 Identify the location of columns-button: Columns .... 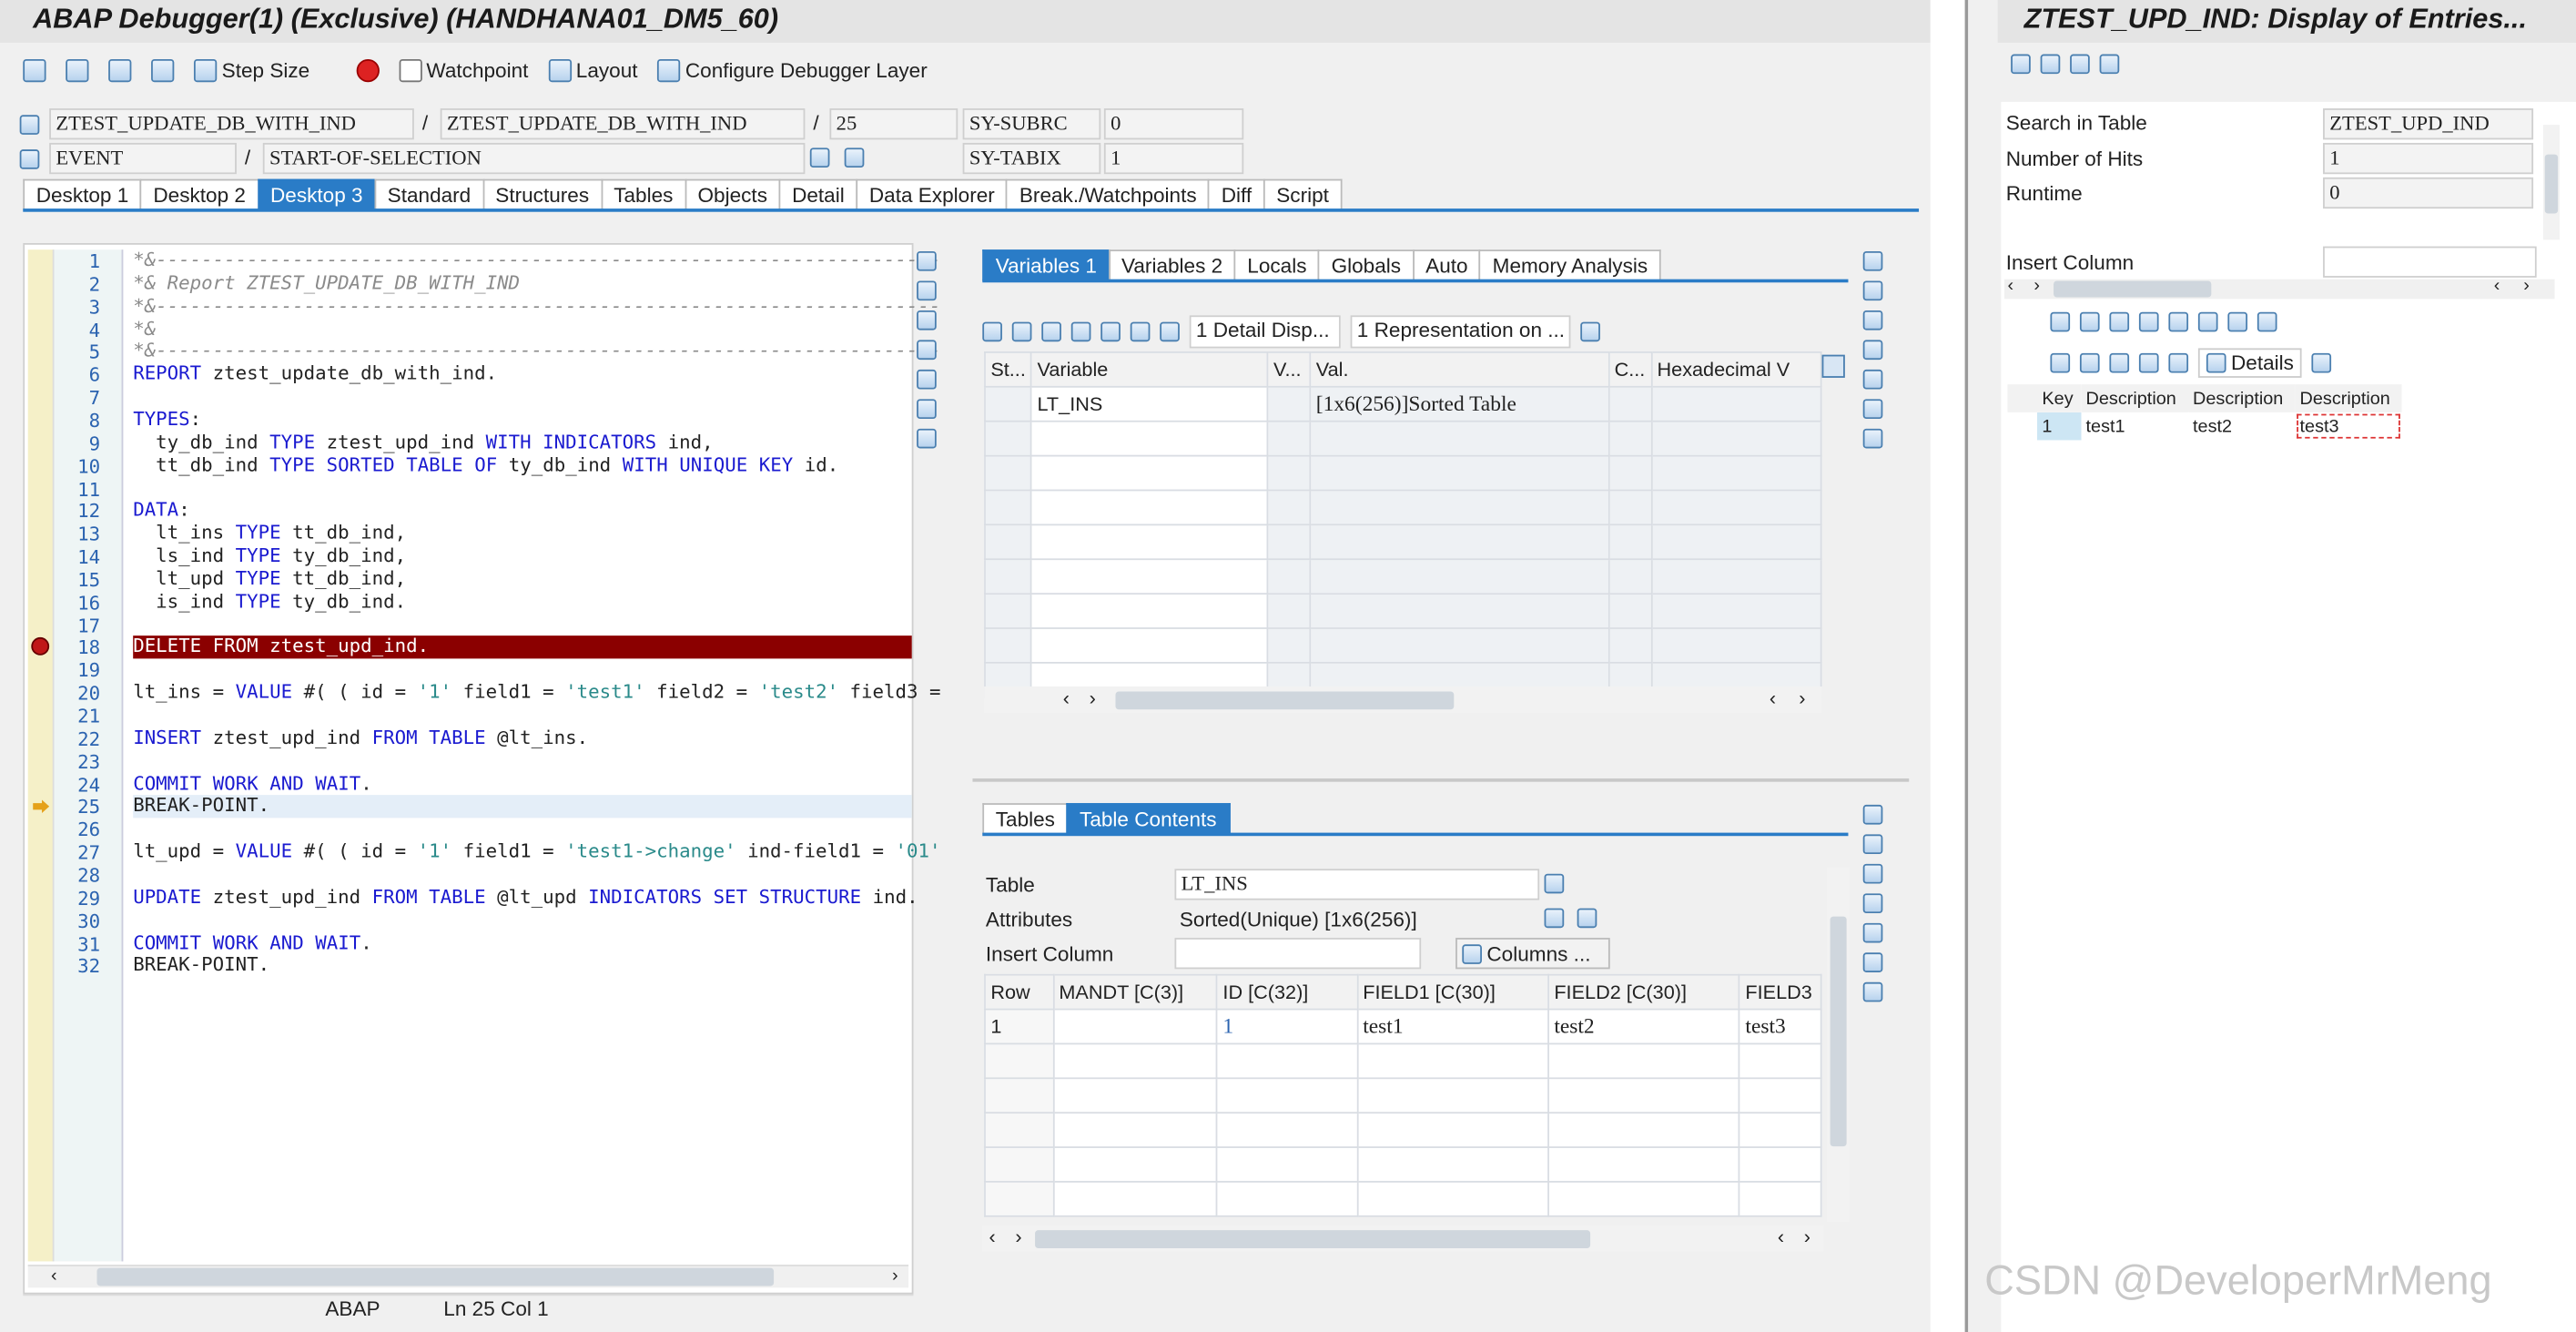
(1532, 954).